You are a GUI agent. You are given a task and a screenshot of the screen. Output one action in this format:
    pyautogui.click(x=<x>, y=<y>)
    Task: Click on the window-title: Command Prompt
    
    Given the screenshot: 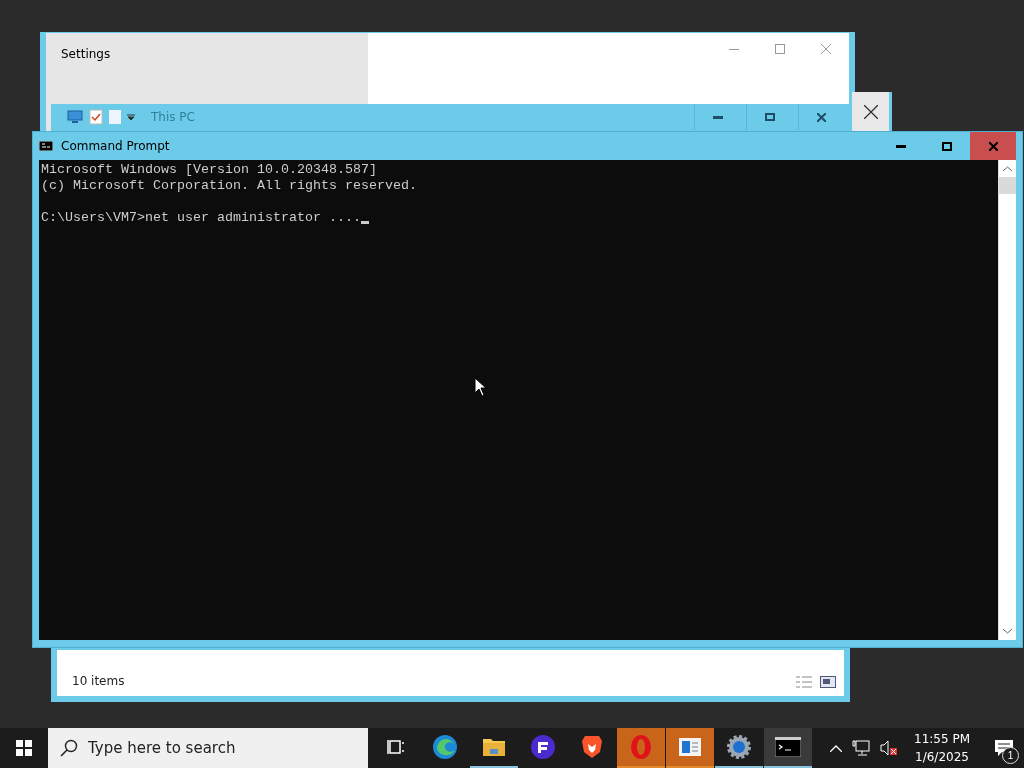 What is the action you would take?
    pyautogui.click(x=116, y=146)
    